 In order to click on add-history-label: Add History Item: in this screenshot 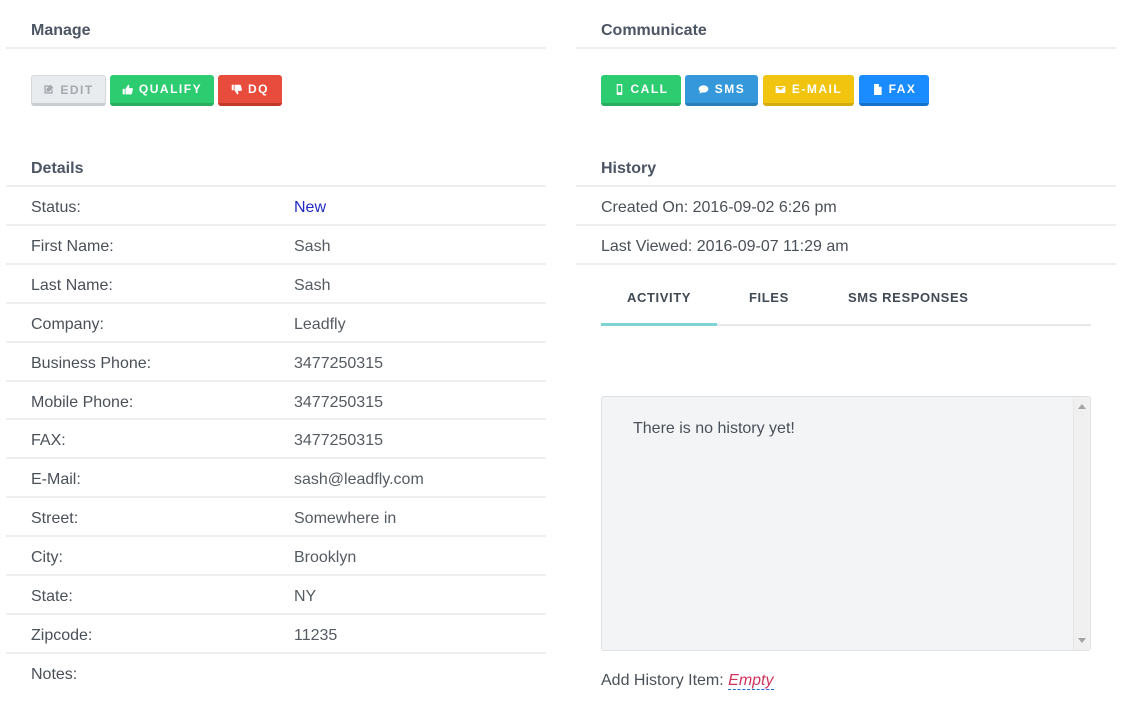, I will do `click(662, 680)`.